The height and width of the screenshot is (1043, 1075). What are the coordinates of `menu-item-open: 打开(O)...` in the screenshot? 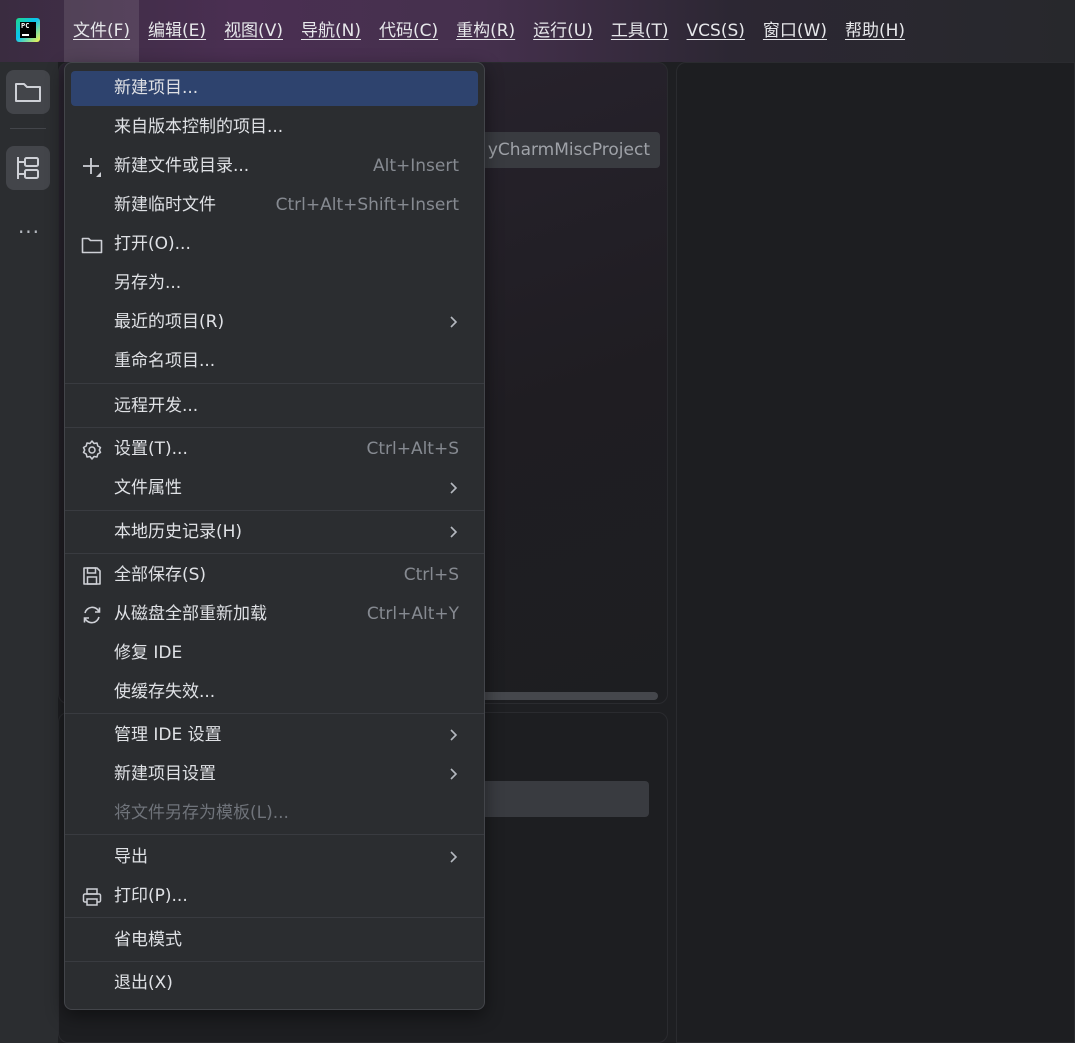 It's located at (274, 244).